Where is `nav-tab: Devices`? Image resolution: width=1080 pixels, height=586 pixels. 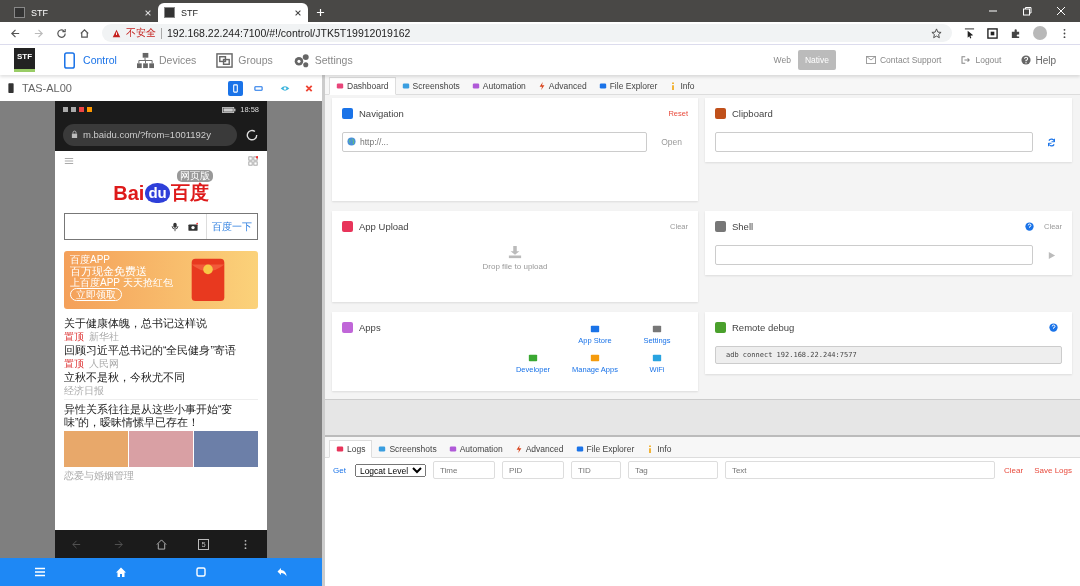
nav-tab: Devices is located at coordinates (166, 60).